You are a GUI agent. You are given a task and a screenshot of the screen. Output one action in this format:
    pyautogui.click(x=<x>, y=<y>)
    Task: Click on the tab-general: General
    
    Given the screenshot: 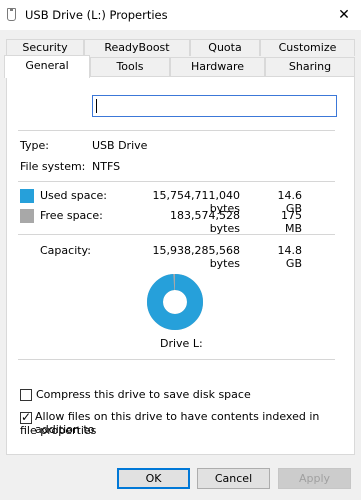 What is the action you would take?
    pyautogui.click(x=47, y=66)
    